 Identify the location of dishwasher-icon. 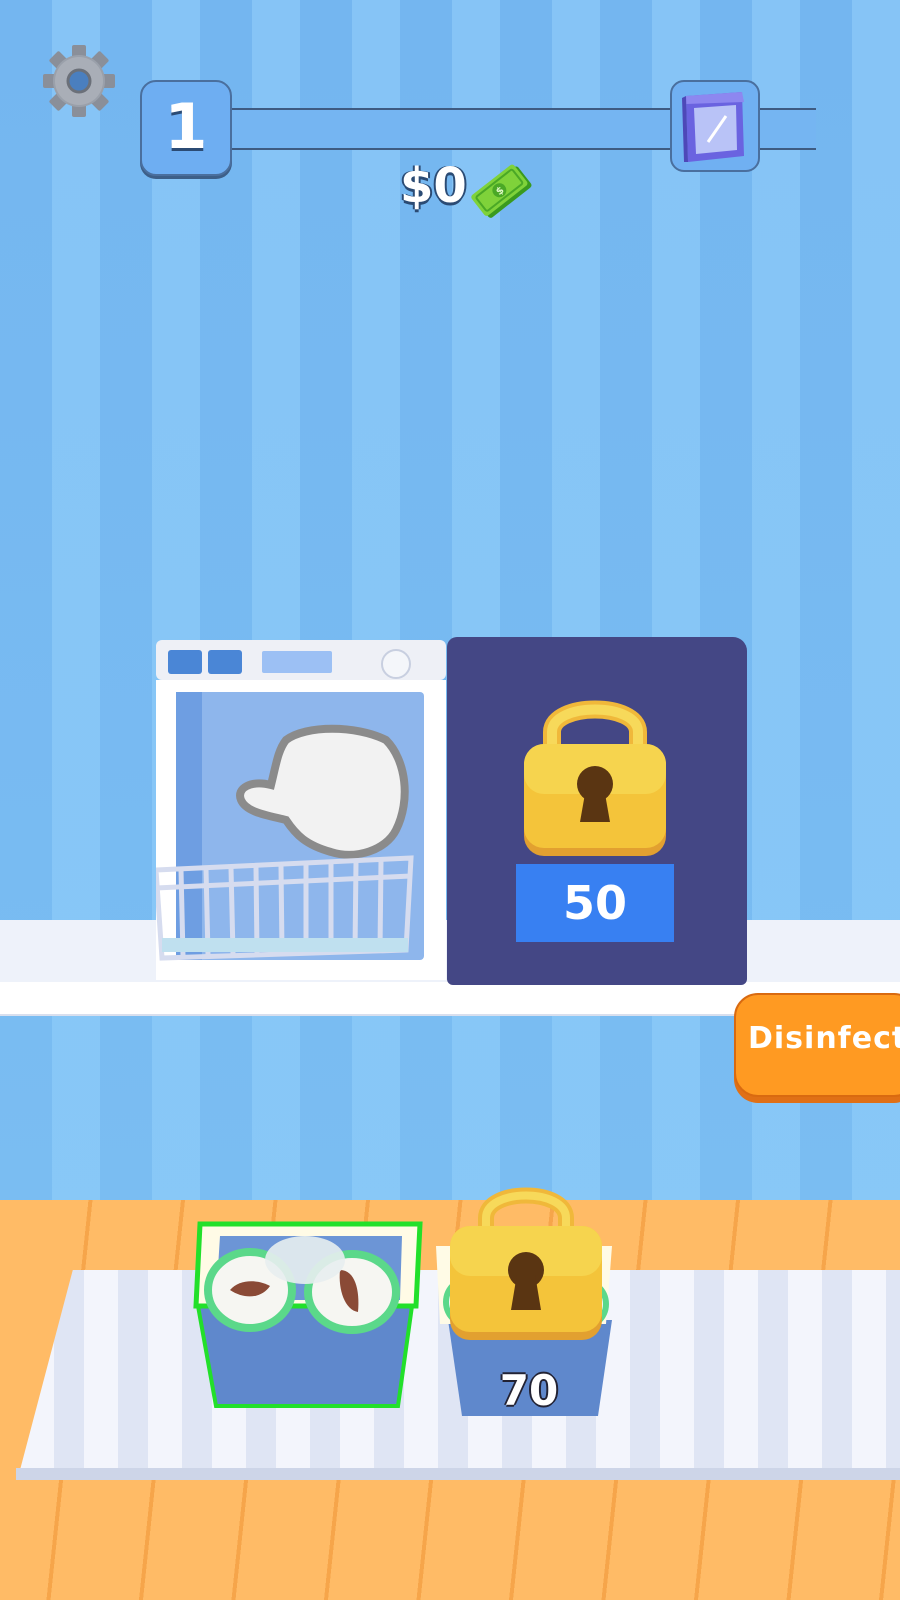
(713, 127).